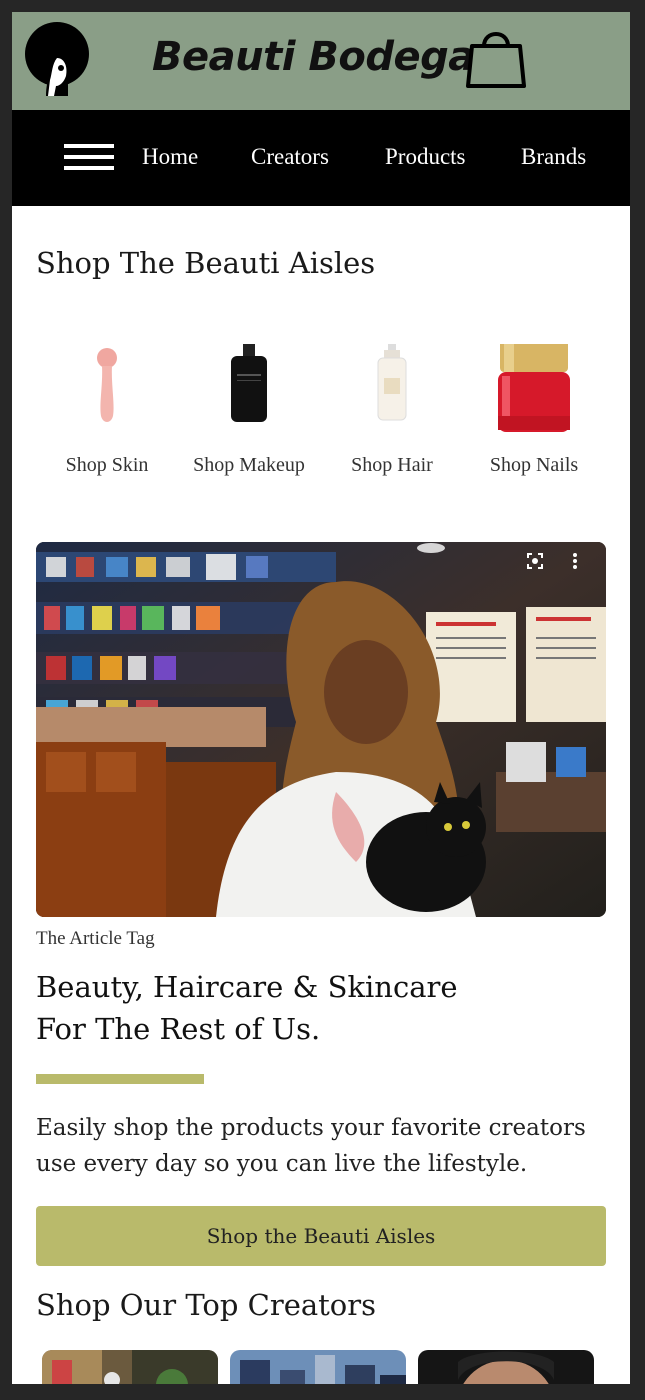  I want to click on aisle-makeup: Shop Makeup, so click(249, 410).